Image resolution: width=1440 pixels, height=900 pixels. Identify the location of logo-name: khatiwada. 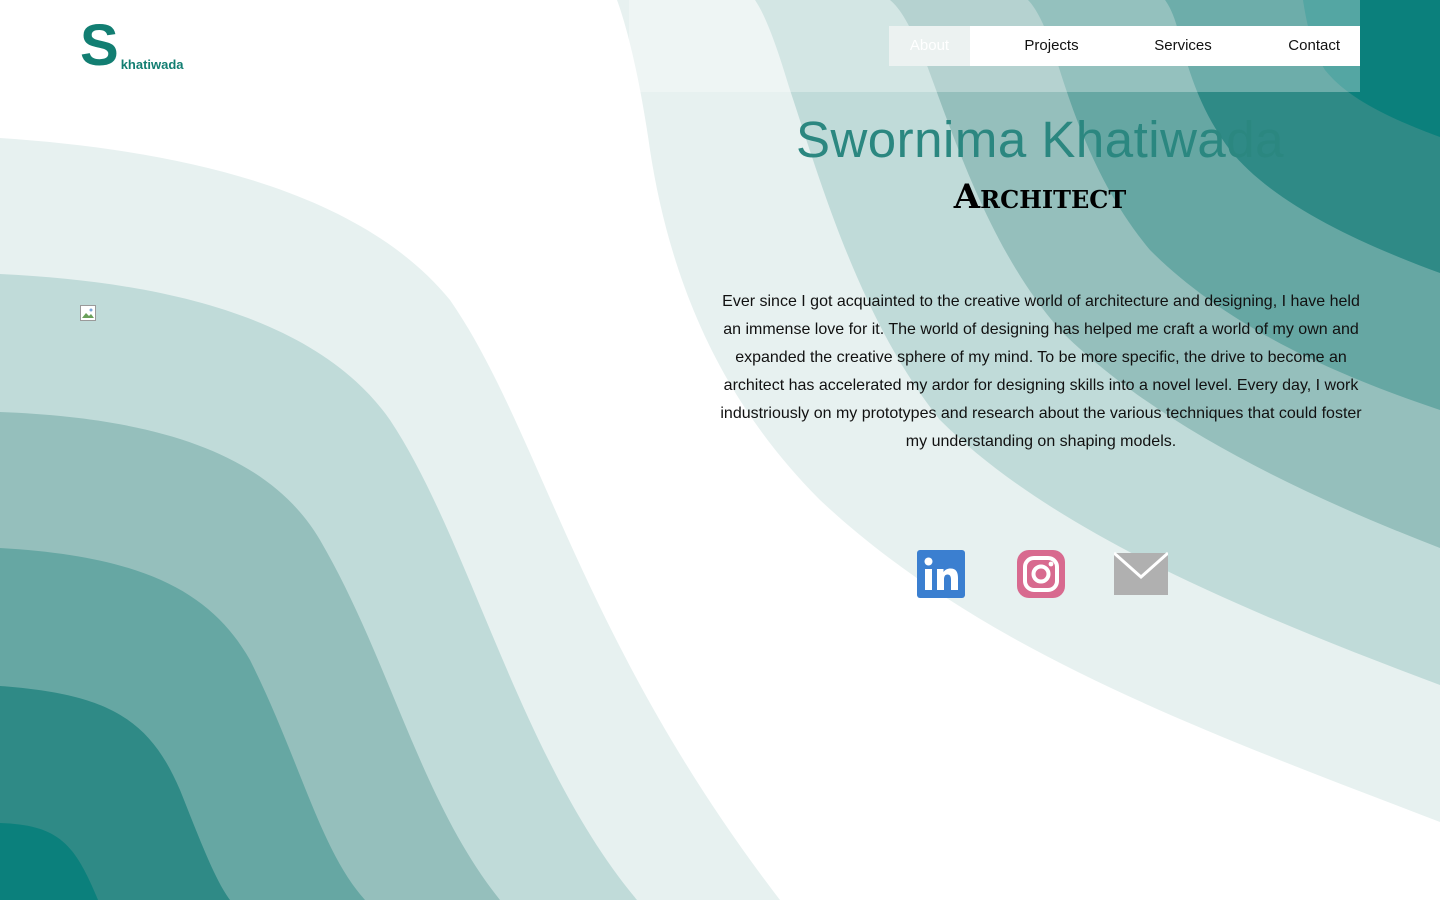
(152, 64).